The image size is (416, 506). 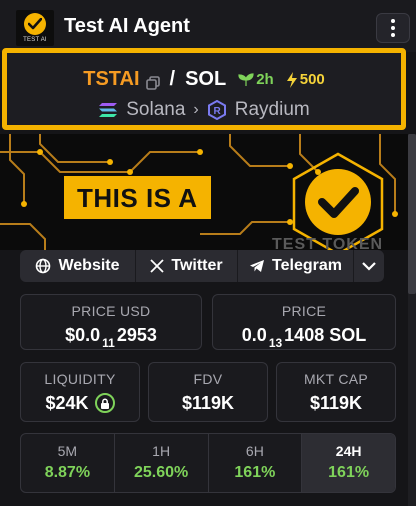 I want to click on scrollbar-thumb, so click(x=412, y=214).